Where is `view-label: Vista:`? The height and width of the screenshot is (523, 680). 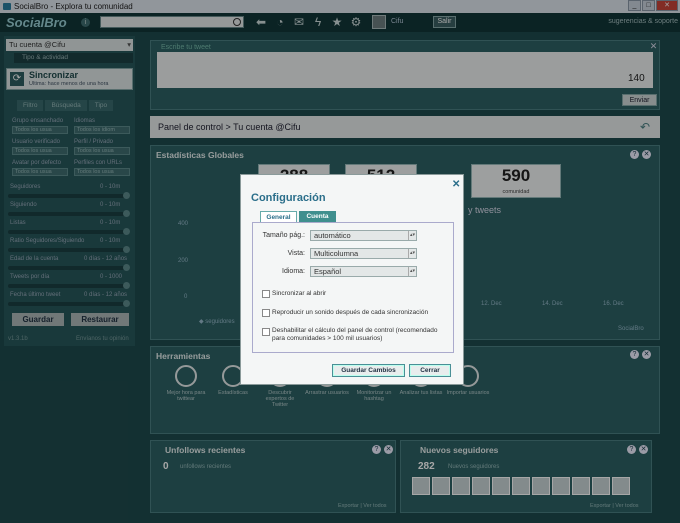 view-label: Vista: is located at coordinates (296, 253).